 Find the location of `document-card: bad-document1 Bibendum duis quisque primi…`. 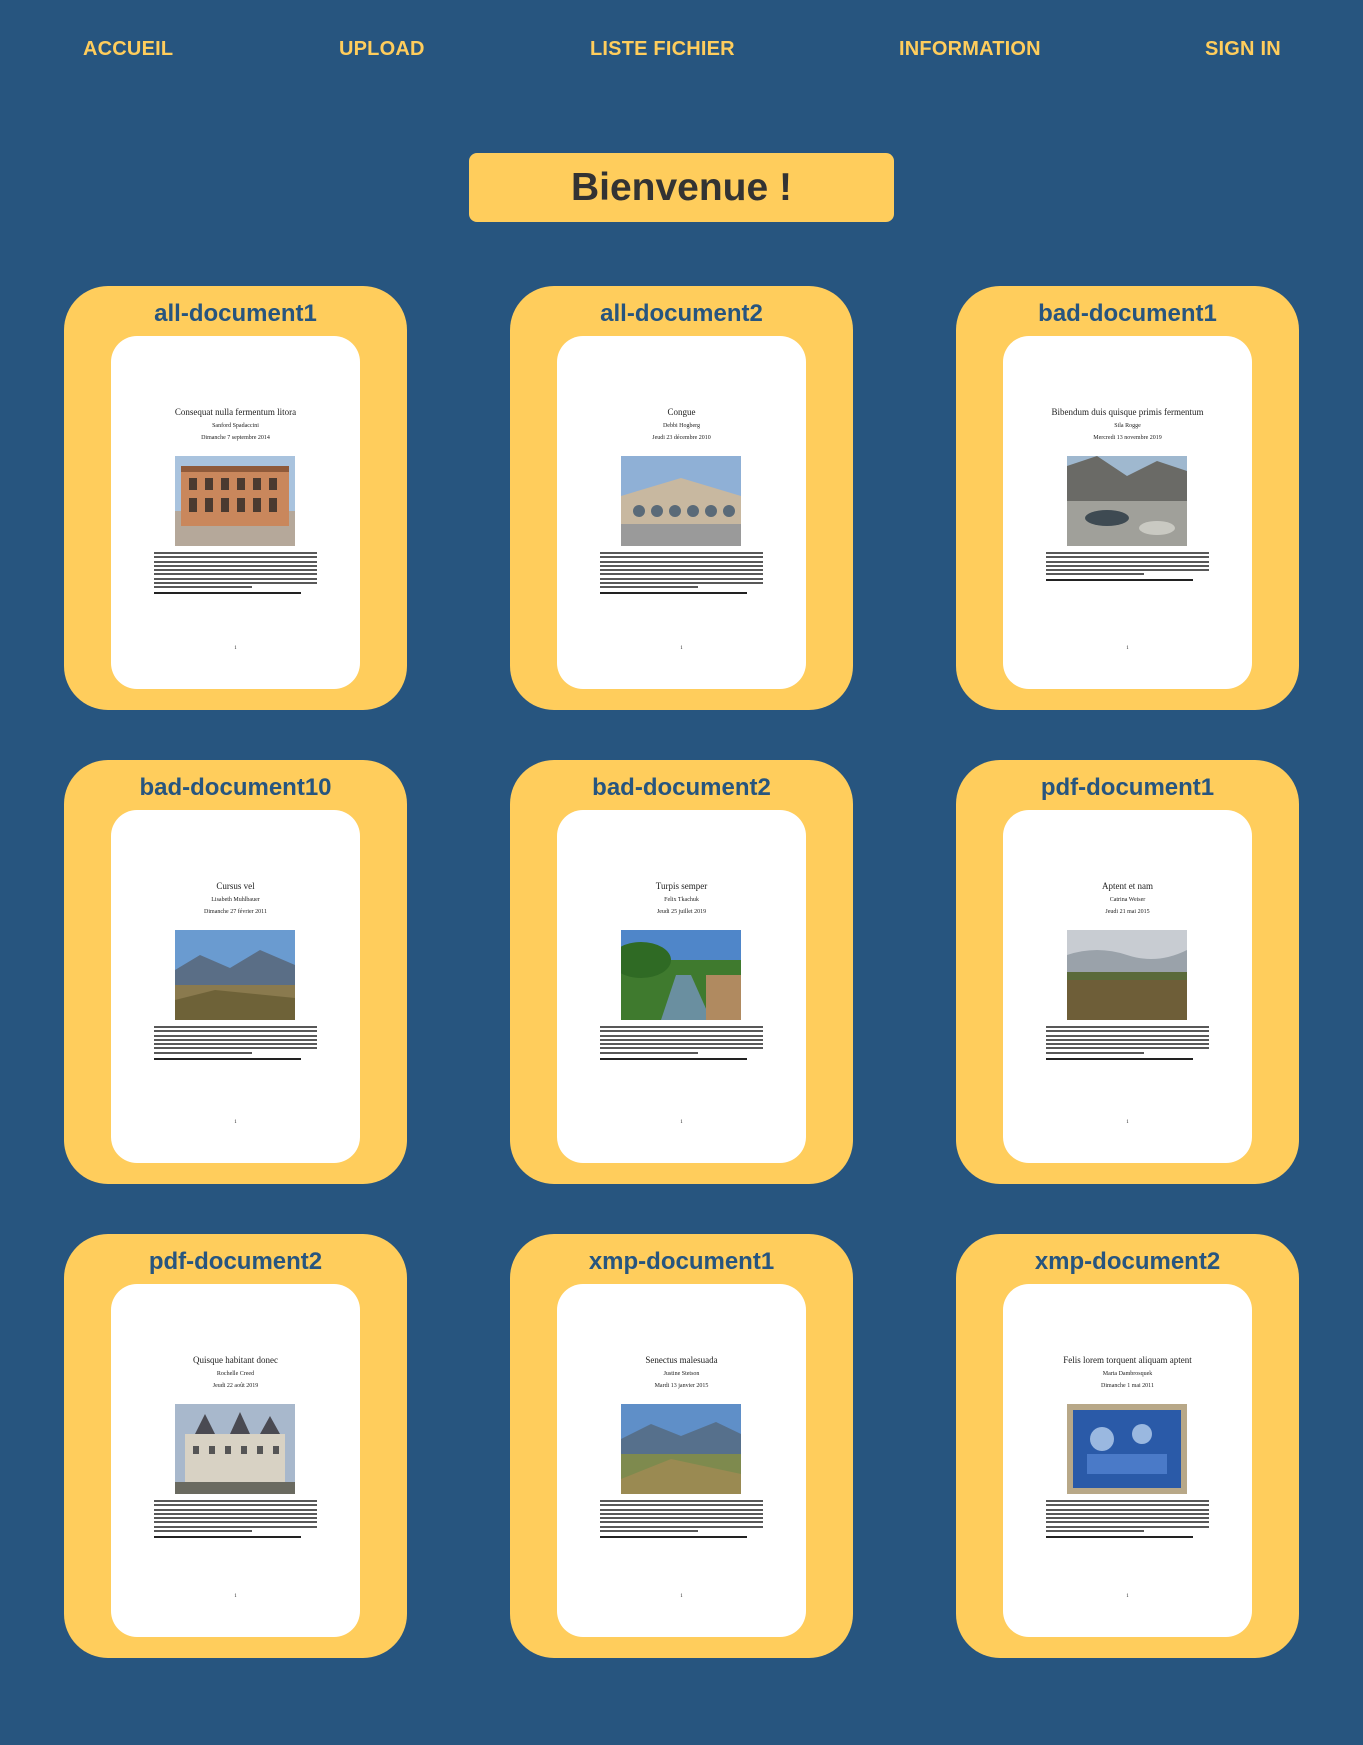

document-card: bad-document1 Bibendum duis quisque primi… is located at coordinates (1127, 498).